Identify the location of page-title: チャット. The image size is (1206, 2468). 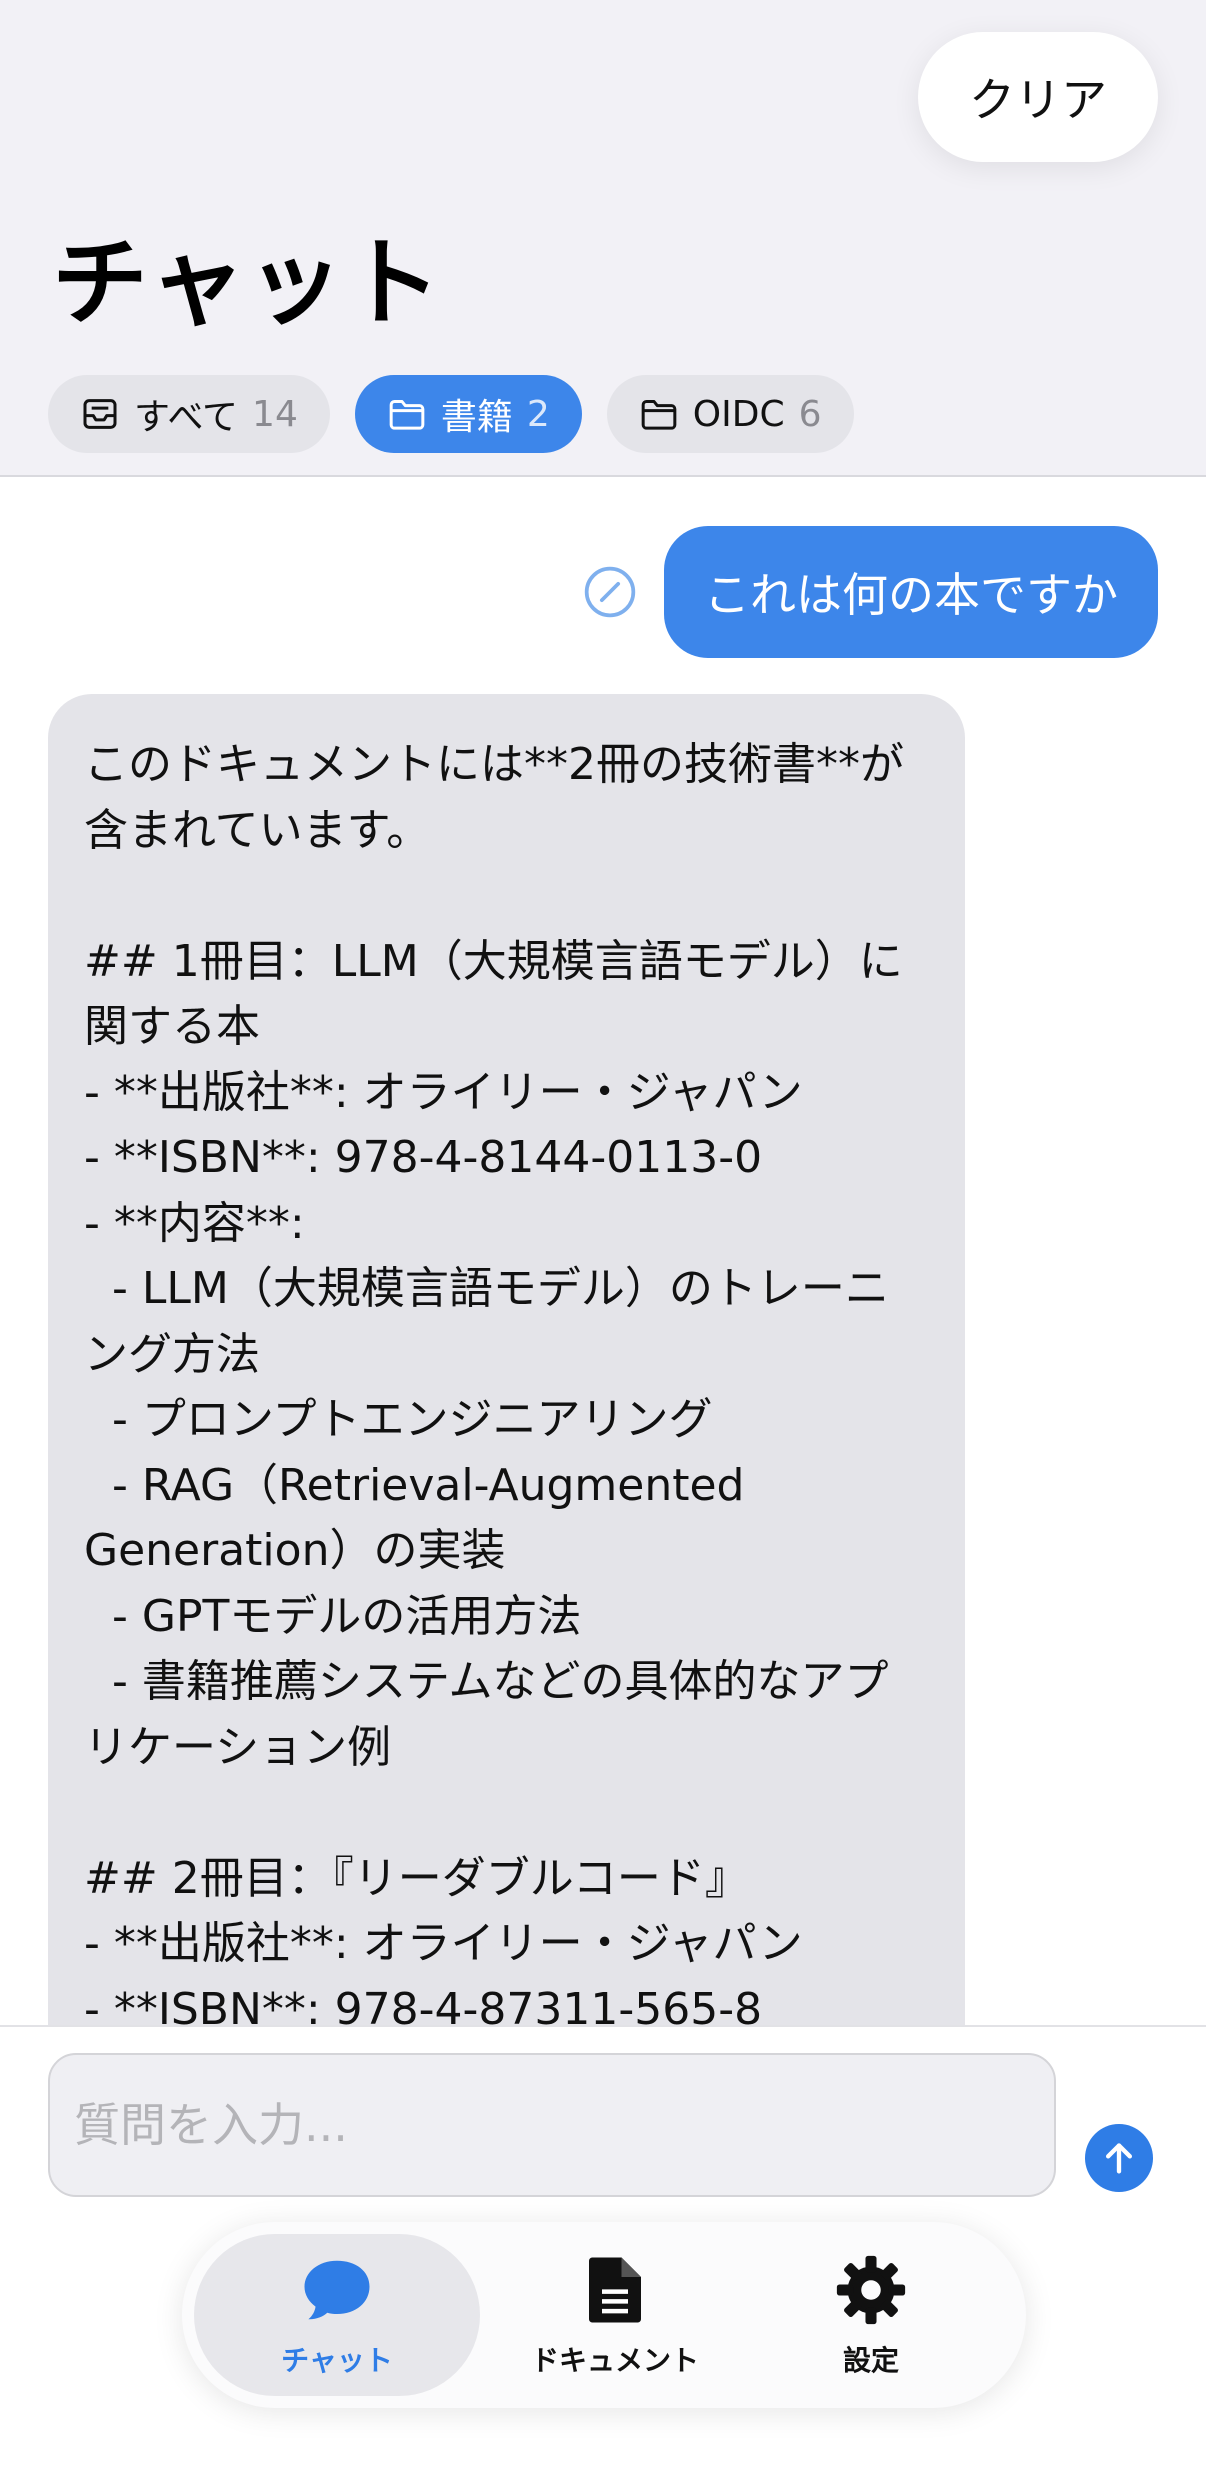
(248, 283).